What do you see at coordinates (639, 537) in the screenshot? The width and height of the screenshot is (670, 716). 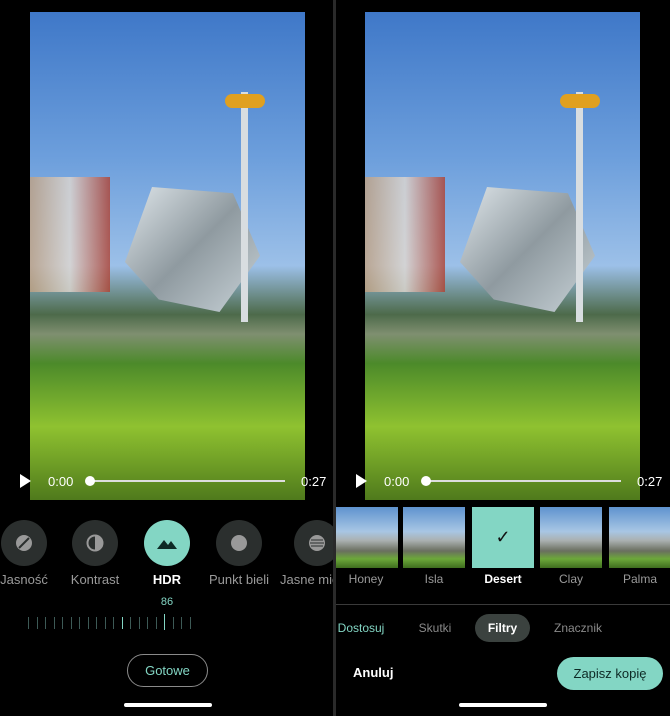 I see `filter-thumb-palma` at bounding box center [639, 537].